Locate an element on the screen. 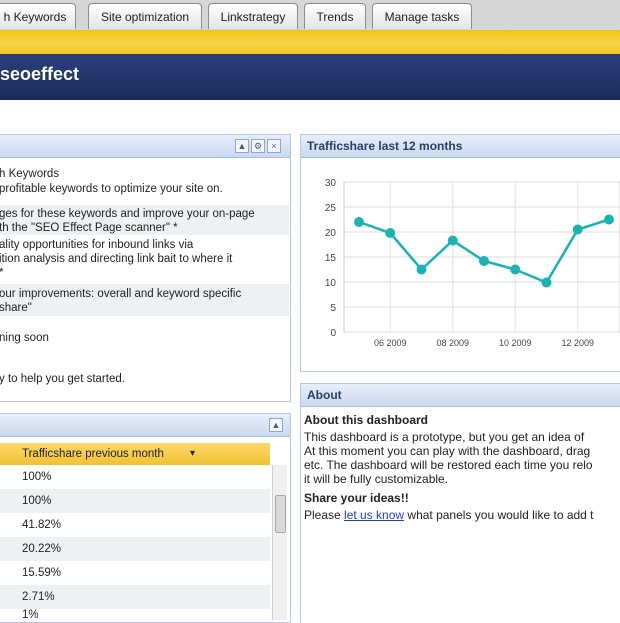 This screenshot has height=623, width=620. table-row: 15.59% is located at coordinates (135, 573).